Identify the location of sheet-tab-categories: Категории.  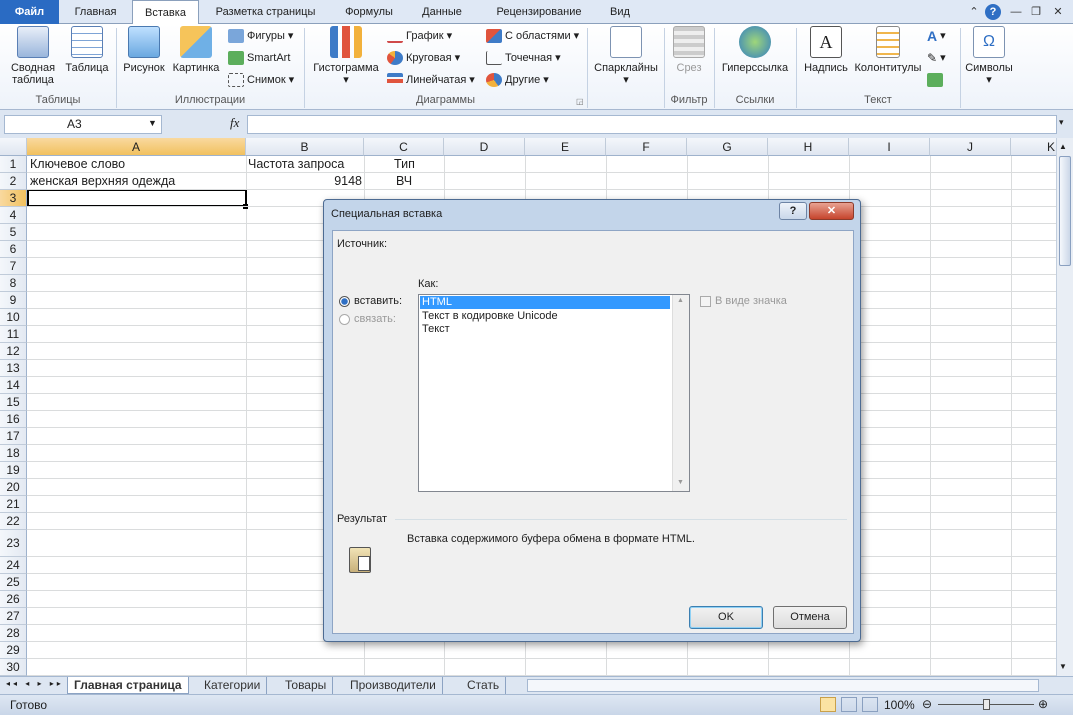
(233, 685).